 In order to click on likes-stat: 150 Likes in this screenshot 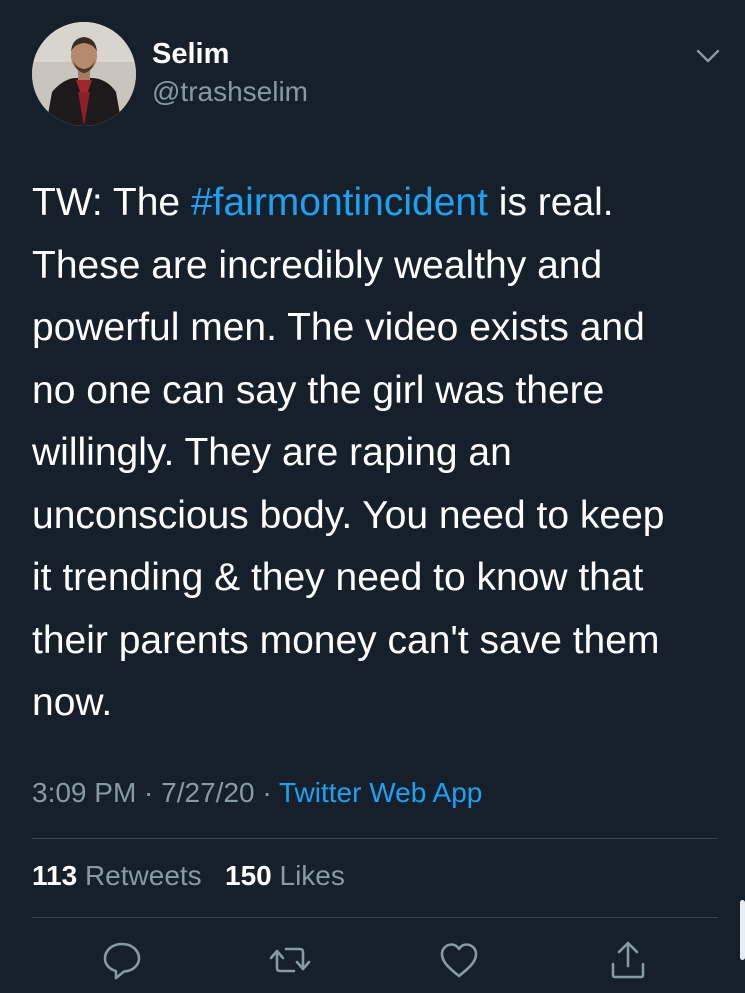, I will do `click(285, 875)`.